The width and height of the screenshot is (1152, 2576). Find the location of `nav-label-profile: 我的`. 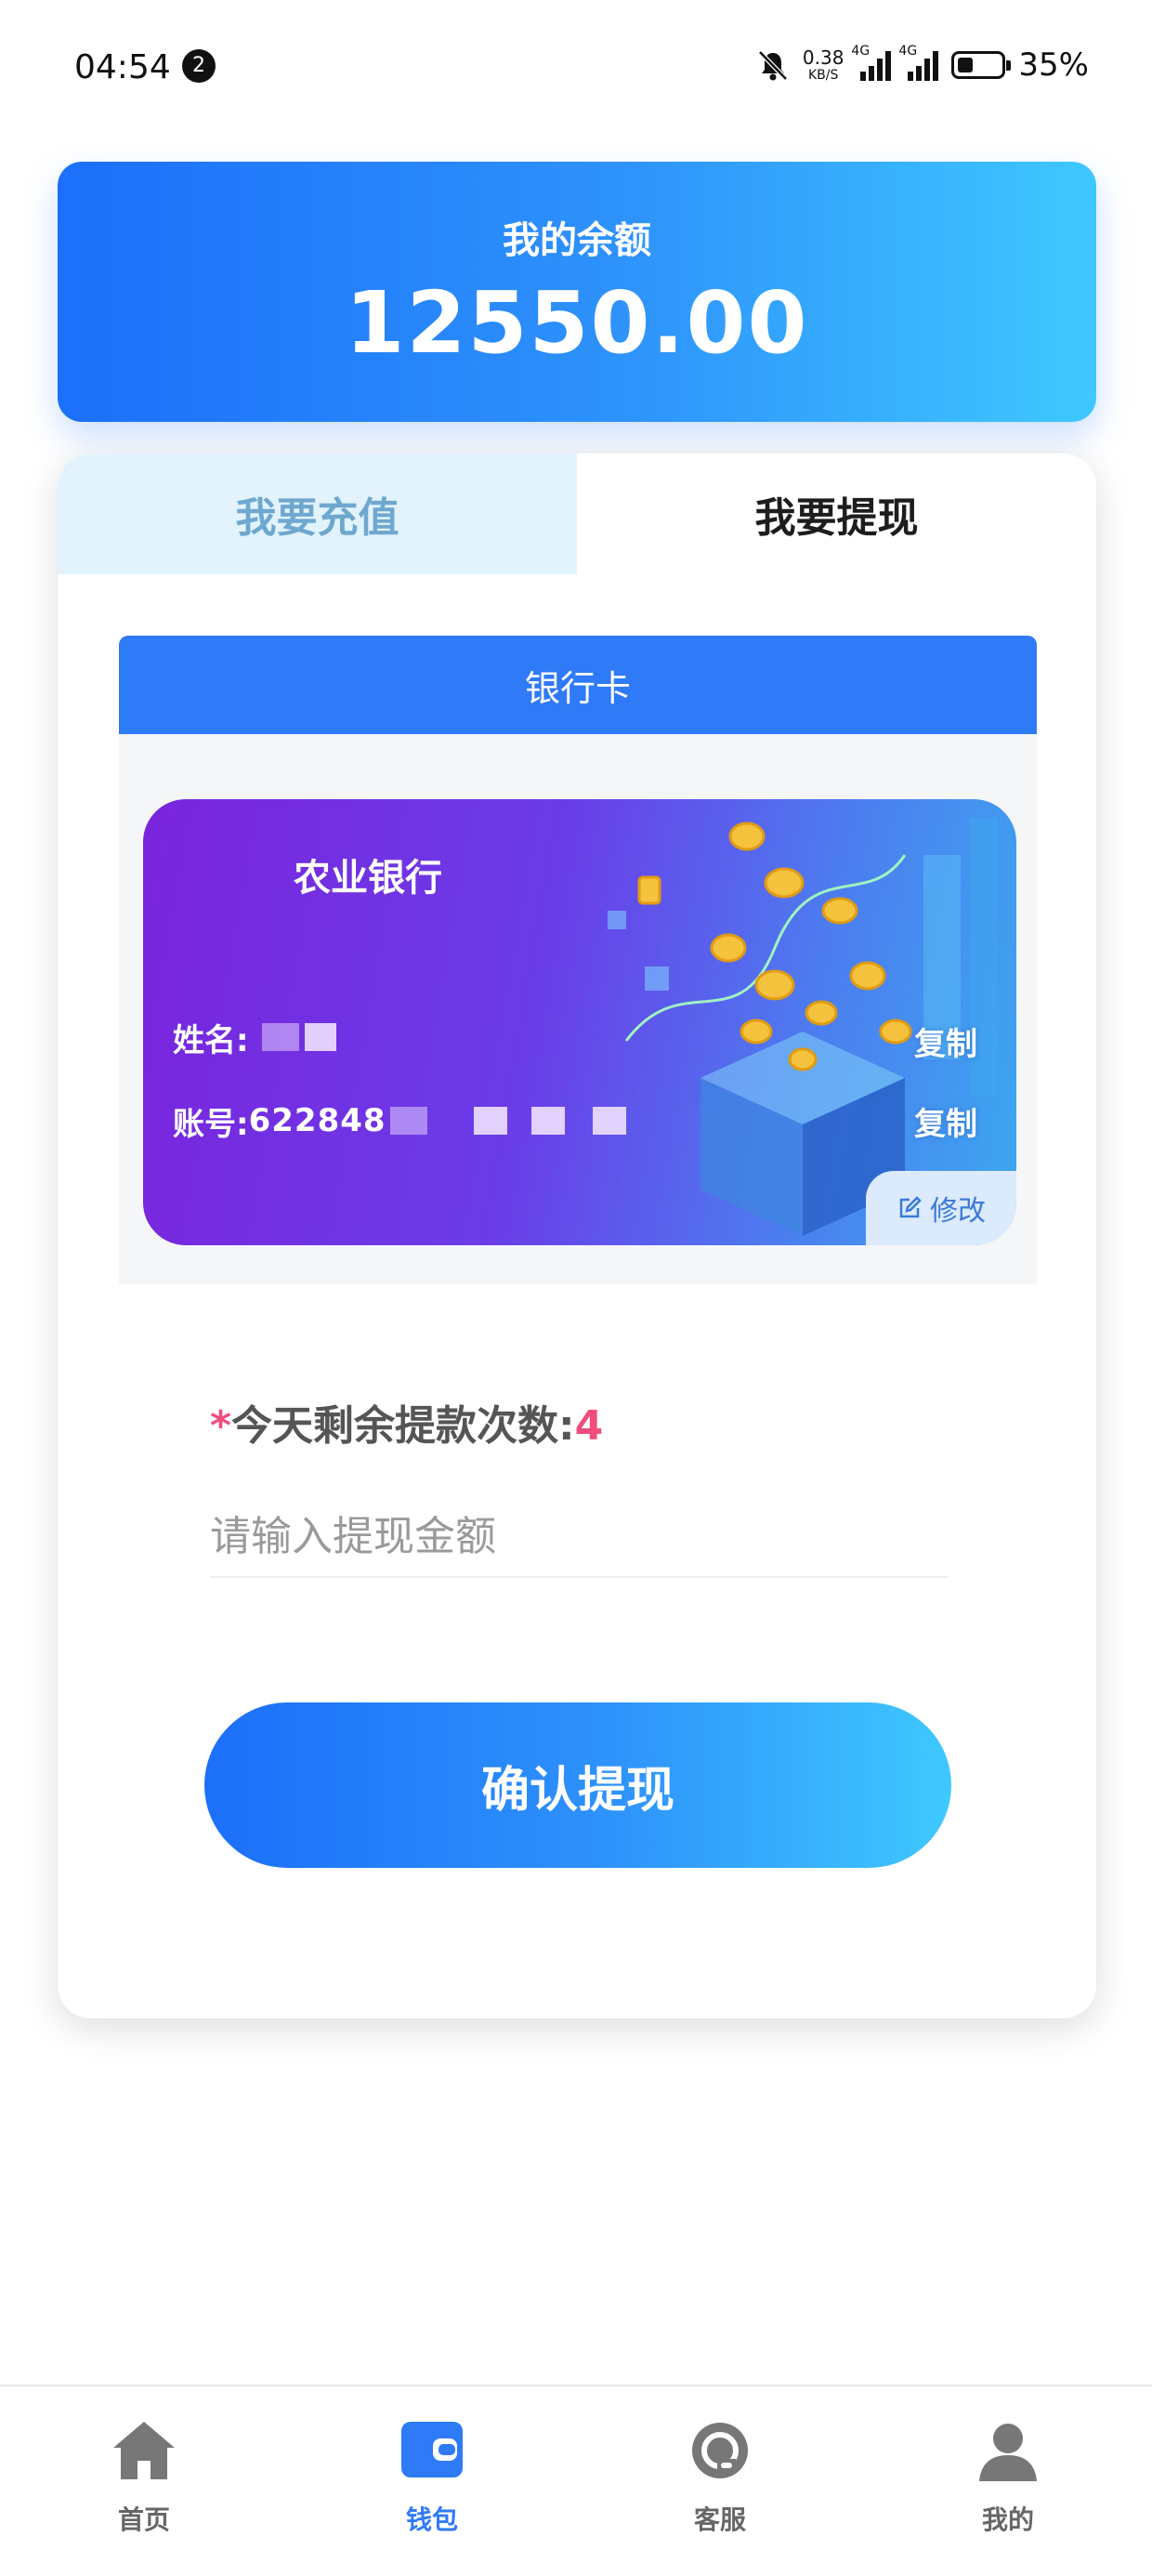

nav-label-profile: 我的 is located at coordinates (1007, 2519).